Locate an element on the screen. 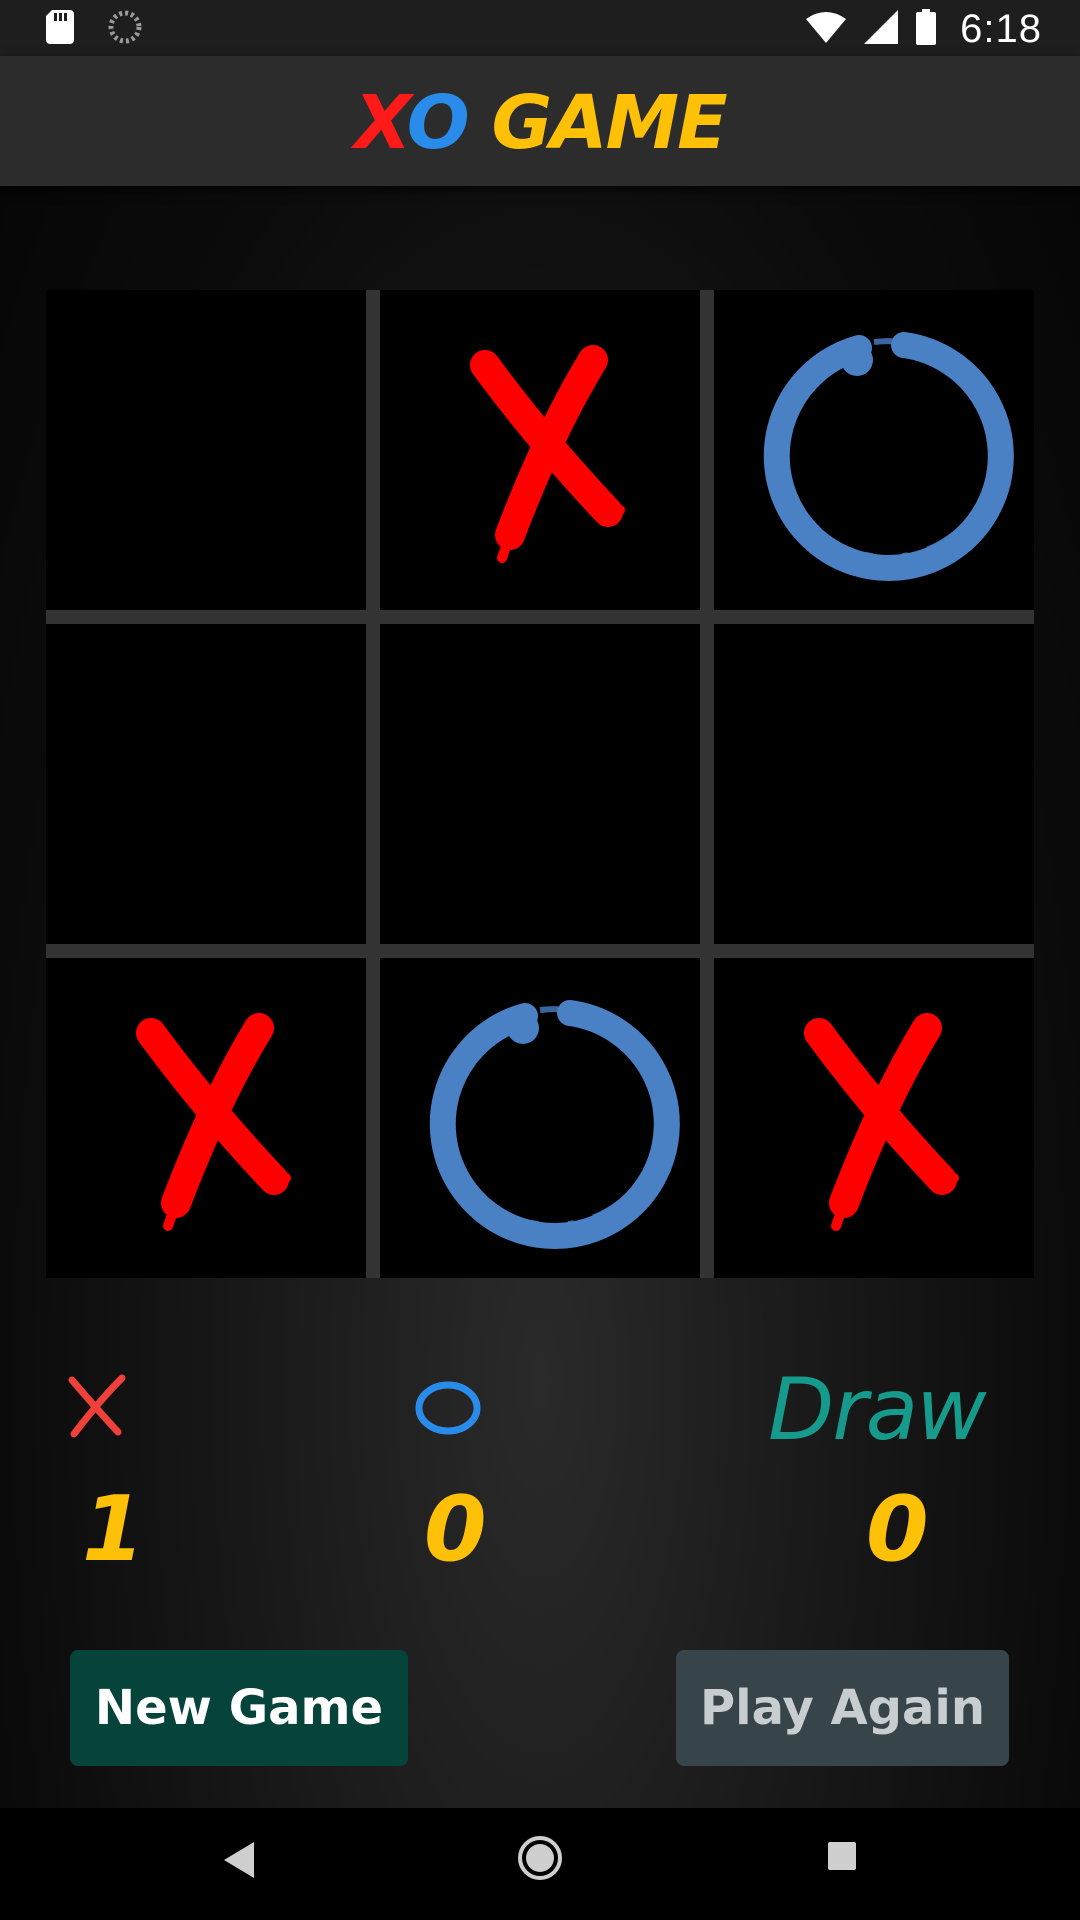 This screenshot has height=1920, width=1080. title-o-letter: O is located at coordinates (438, 123).